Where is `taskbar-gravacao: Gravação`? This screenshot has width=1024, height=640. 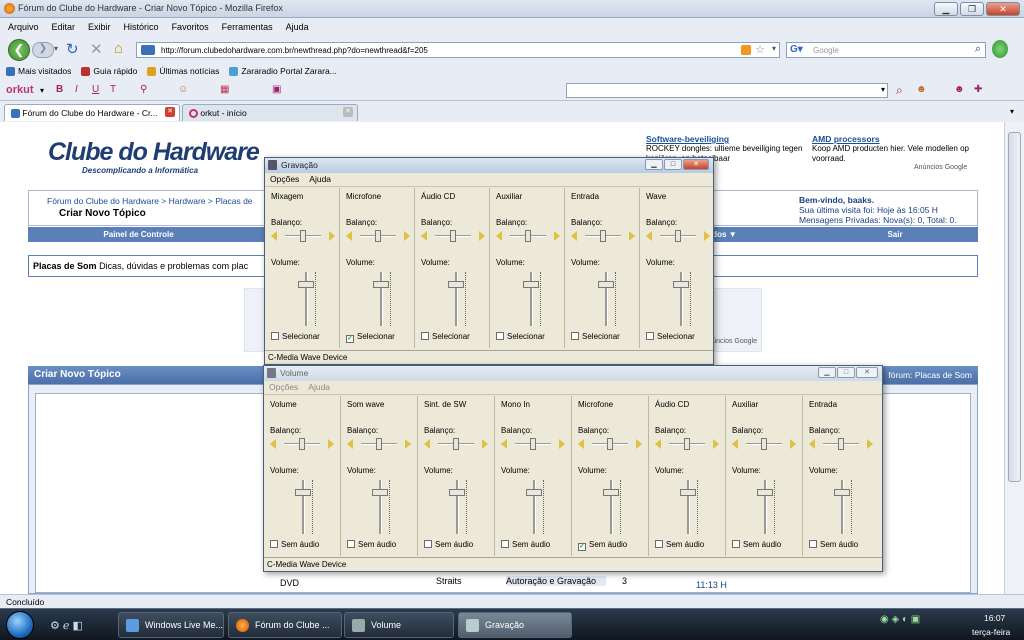
taskbar-gravacao: Gravação is located at coordinates (515, 625).